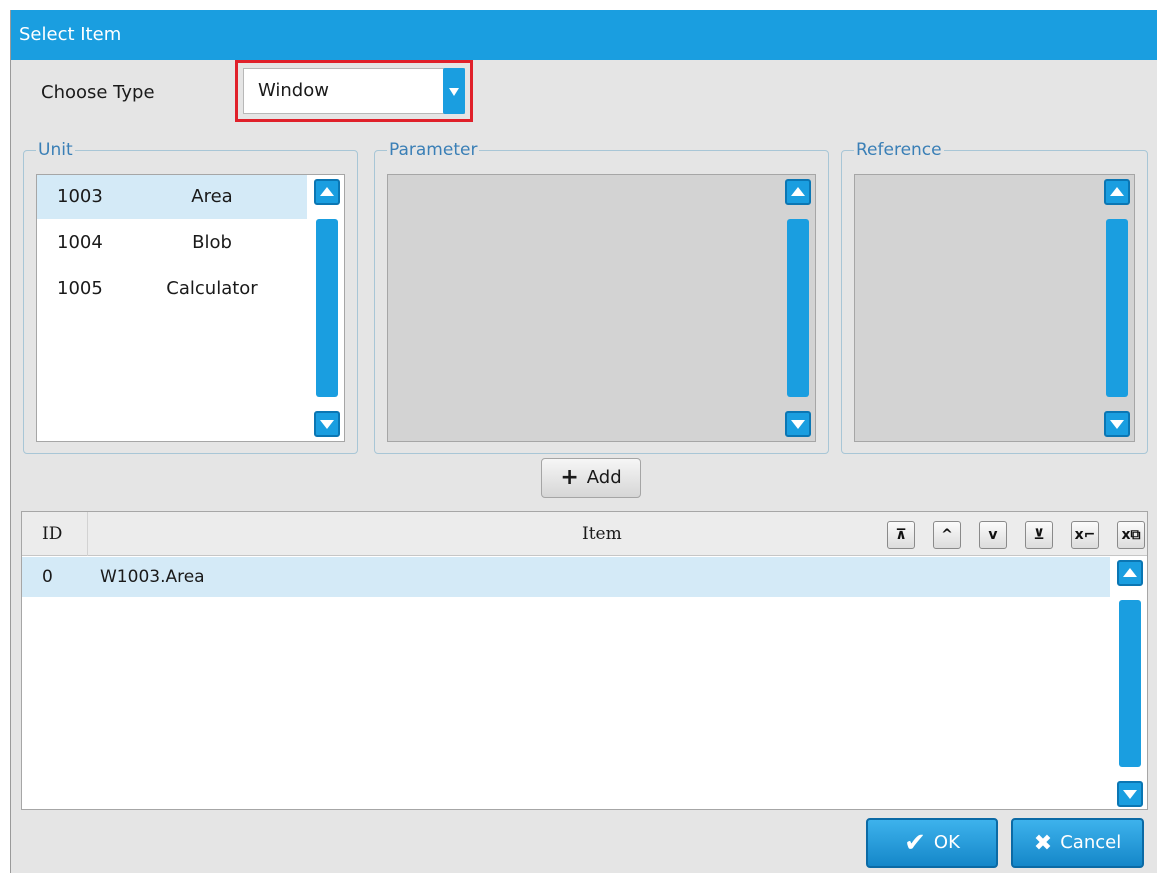 Image resolution: width=1157 pixels, height=873 pixels. I want to click on unit-group-legend: Unit, so click(55, 150).